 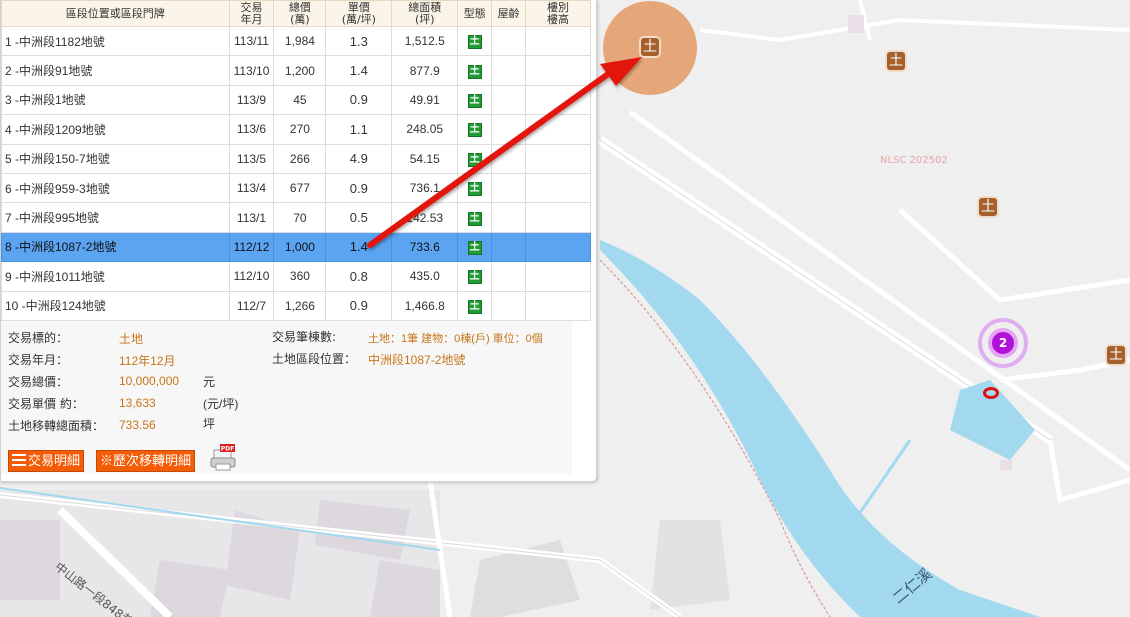 I want to click on table-row: 8 -中洲段1087-2地號 112/12 1,000 1.4 733.6 土, so click(x=296, y=247).